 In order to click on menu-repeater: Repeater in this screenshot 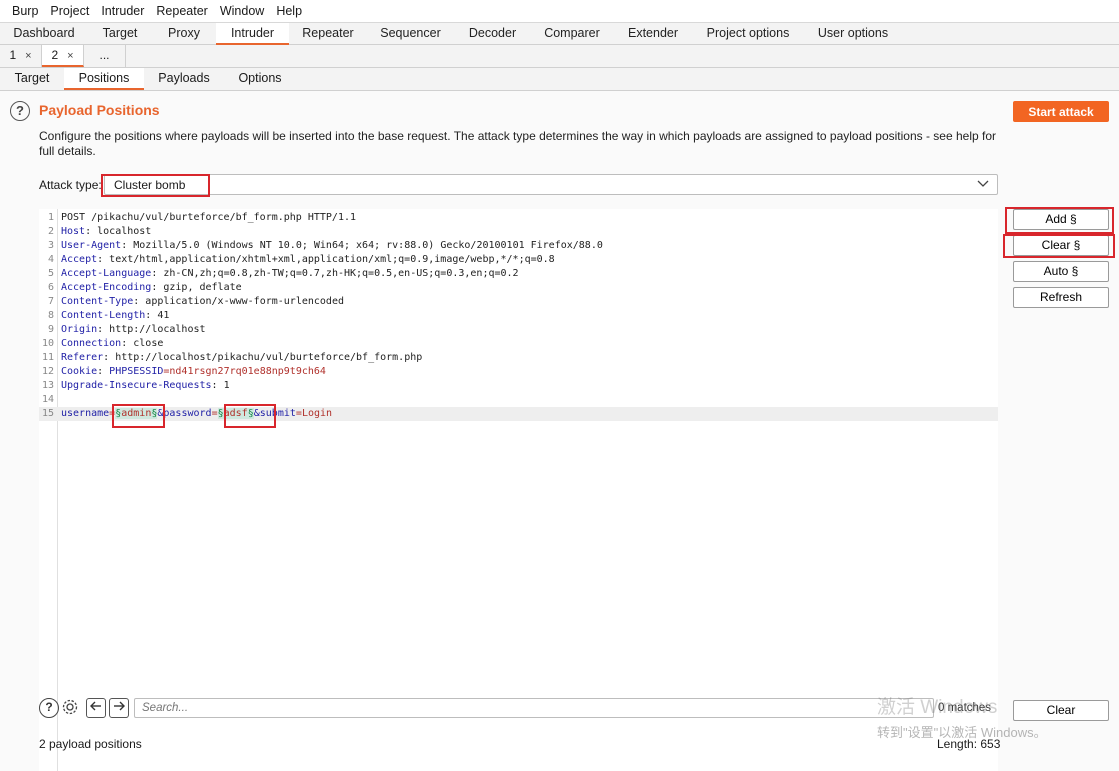, I will do `click(181, 11)`.